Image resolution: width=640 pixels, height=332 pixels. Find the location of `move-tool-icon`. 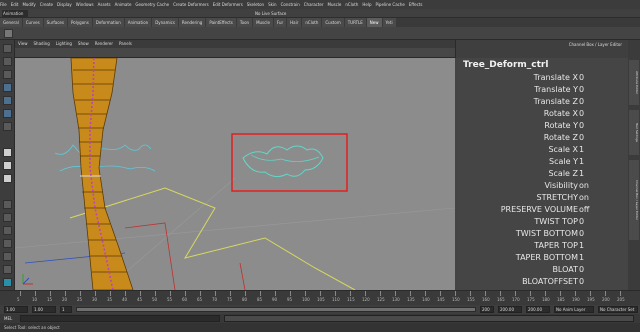

move-tool-icon is located at coordinates (7, 87).